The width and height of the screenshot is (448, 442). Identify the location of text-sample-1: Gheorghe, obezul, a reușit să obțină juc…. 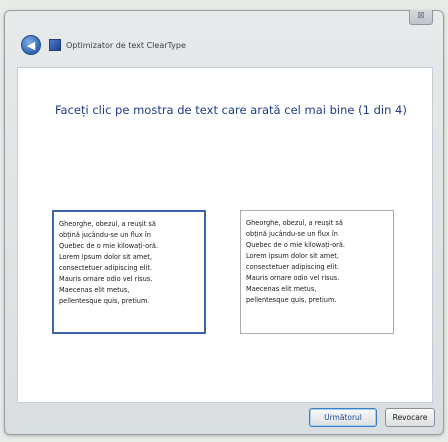
(129, 272).